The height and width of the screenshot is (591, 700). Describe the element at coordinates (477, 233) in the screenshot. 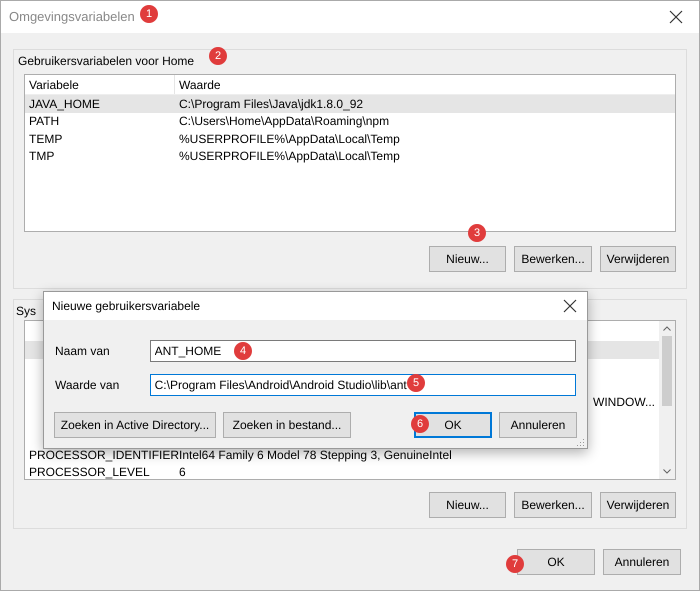

I see `number-badge: 3` at that location.